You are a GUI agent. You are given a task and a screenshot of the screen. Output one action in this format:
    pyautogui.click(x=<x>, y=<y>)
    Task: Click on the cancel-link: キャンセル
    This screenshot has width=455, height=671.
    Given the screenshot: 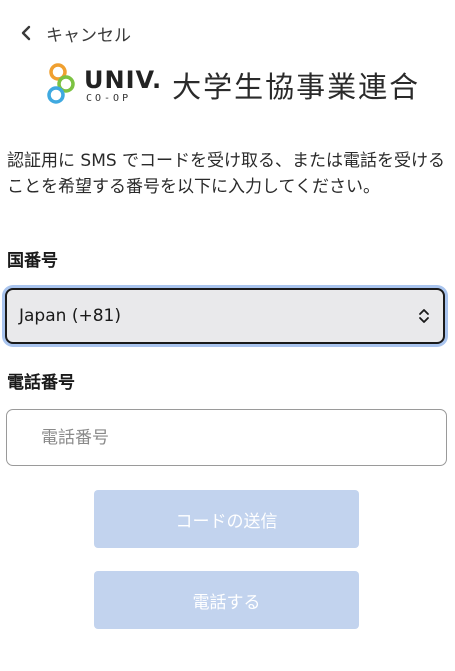 What is the action you would take?
    pyautogui.click(x=75, y=33)
    